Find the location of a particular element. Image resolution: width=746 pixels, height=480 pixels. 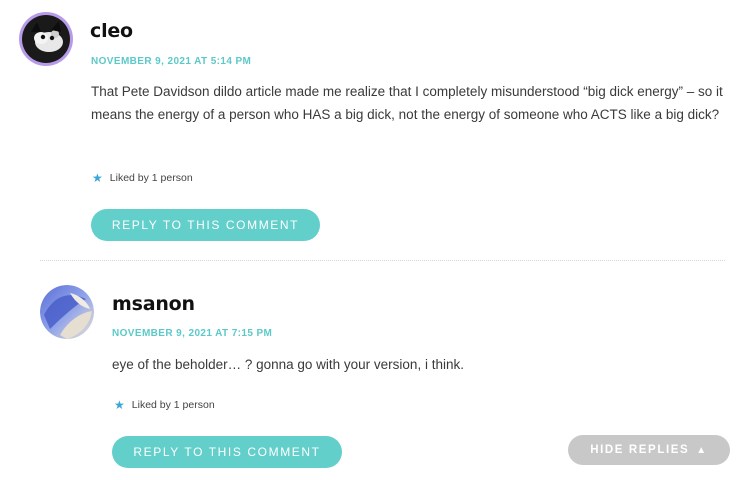

abstract-blue-avatar is located at coordinates (67, 312).